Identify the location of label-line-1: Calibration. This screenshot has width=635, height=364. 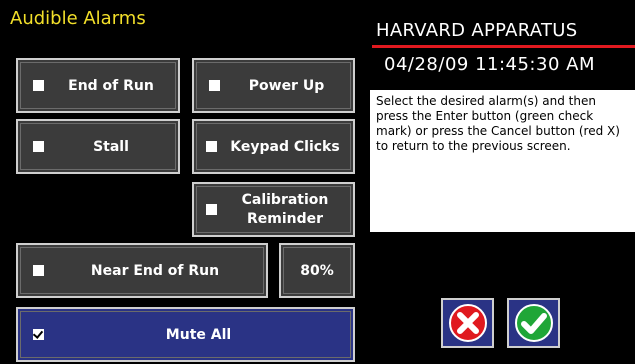
(285, 199).